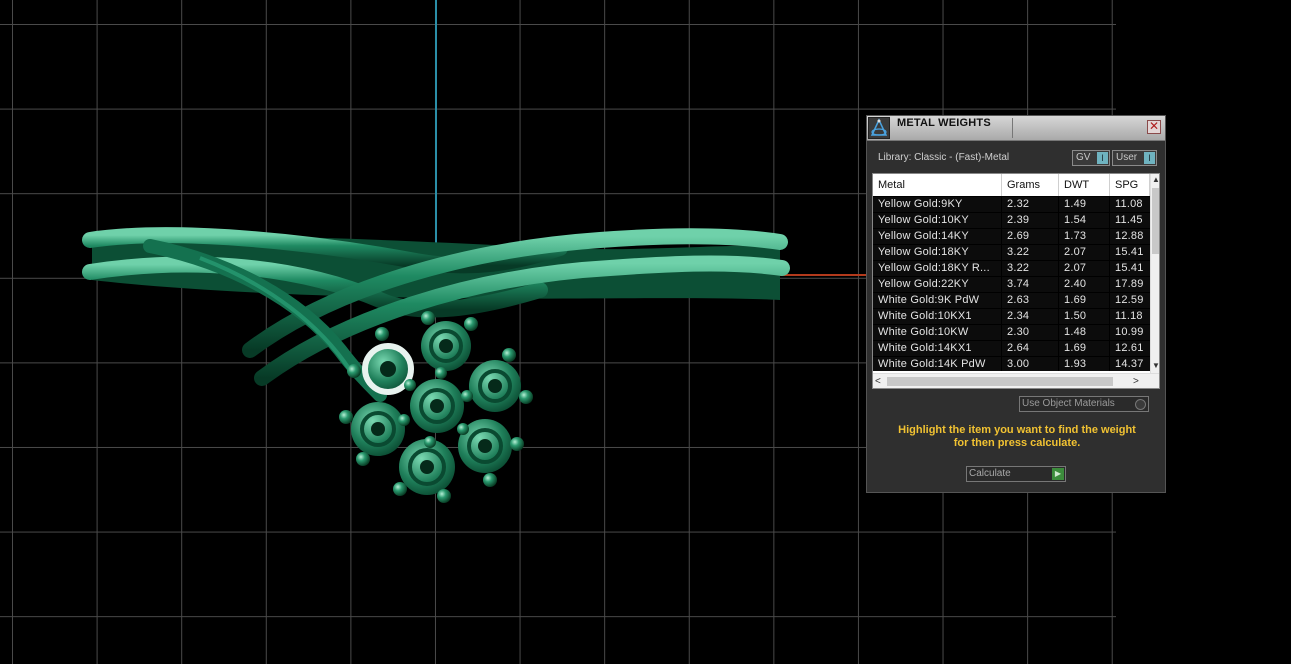 The width and height of the screenshot is (1291, 664). Describe the element at coordinates (937, 236) in the screenshot. I see `cell-metal: Yellow Gold:14KY` at that location.